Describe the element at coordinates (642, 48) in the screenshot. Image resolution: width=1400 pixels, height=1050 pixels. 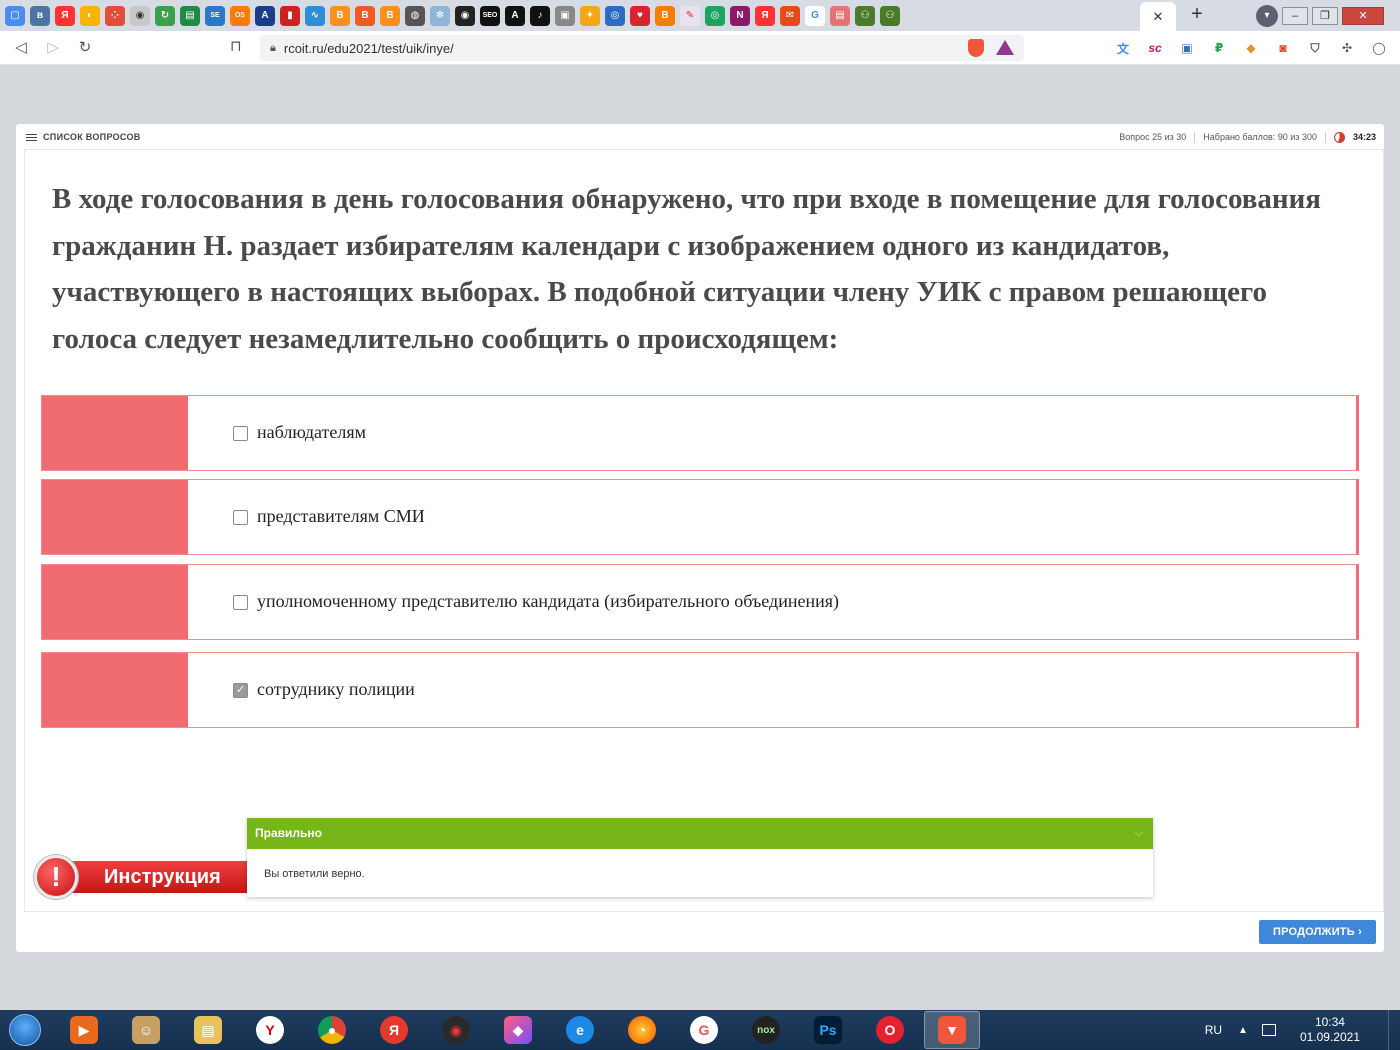
I see `address-bar: 🔒︎ rcoit.ru/edu2021/test/uik/inye/` at that location.